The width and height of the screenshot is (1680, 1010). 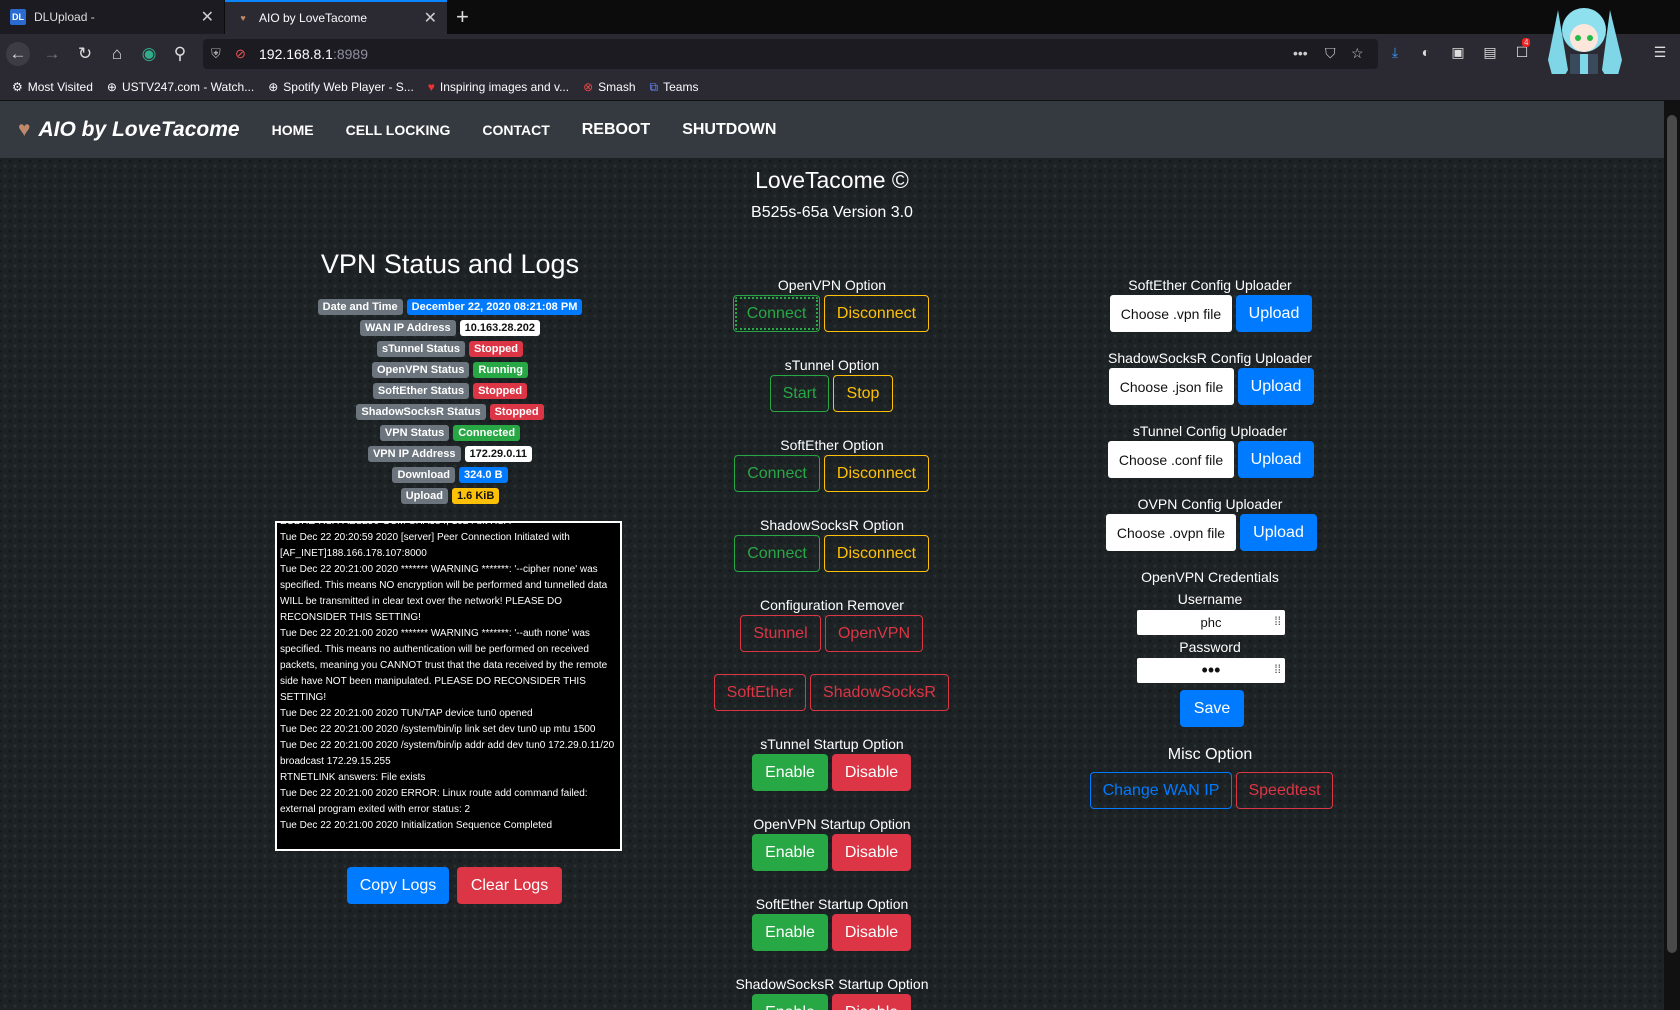 What do you see at coordinates (1211, 670) in the screenshot?
I see `password-input: ••• ⁞⁞` at bounding box center [1211, 670].